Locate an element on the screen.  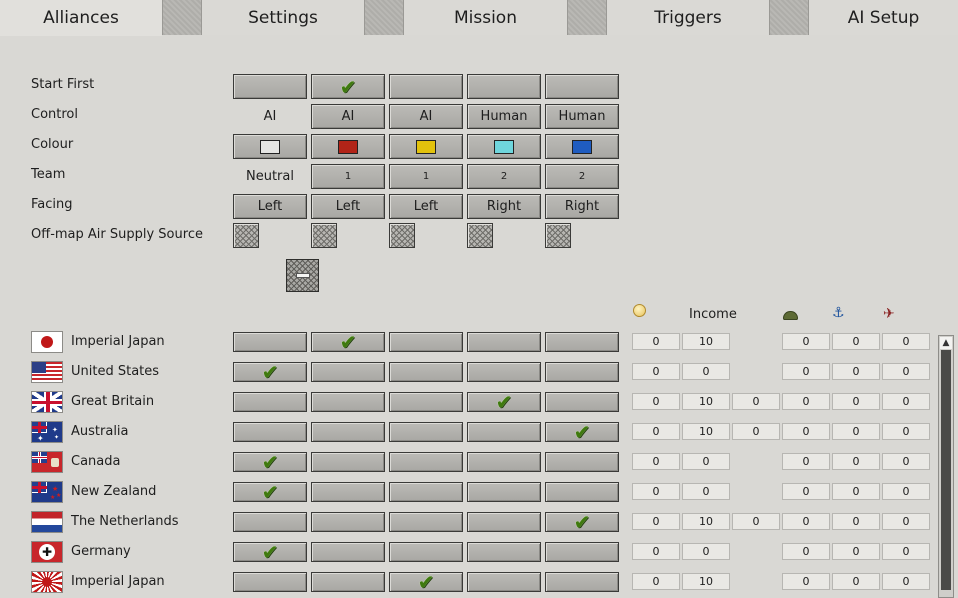
start-first-toggle: ✔ is located at coordinates (348, 86).